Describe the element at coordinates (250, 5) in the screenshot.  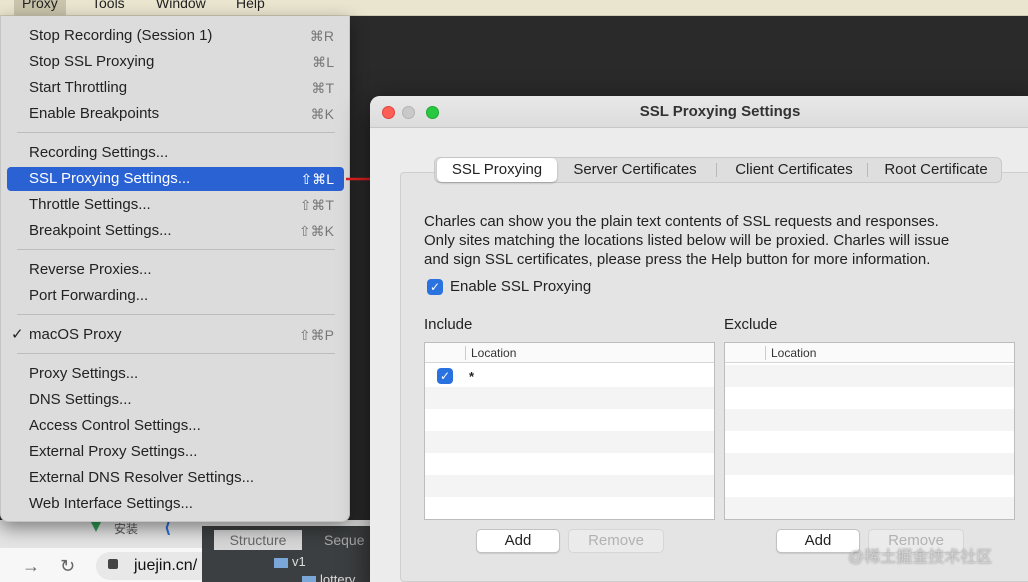
I see `menu-help: Help` at that location.